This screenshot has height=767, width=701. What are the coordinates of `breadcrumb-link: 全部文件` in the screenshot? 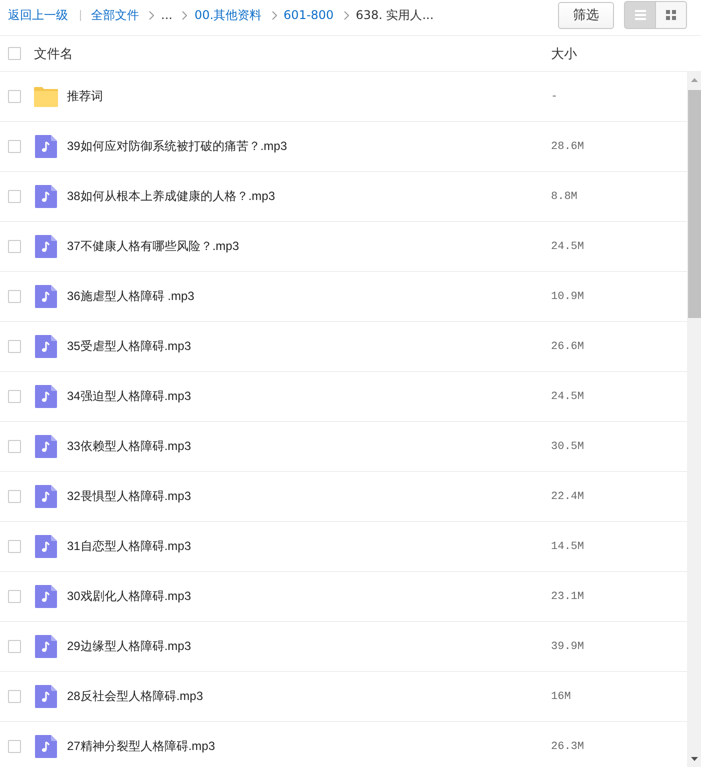 It's located at (115, 15).